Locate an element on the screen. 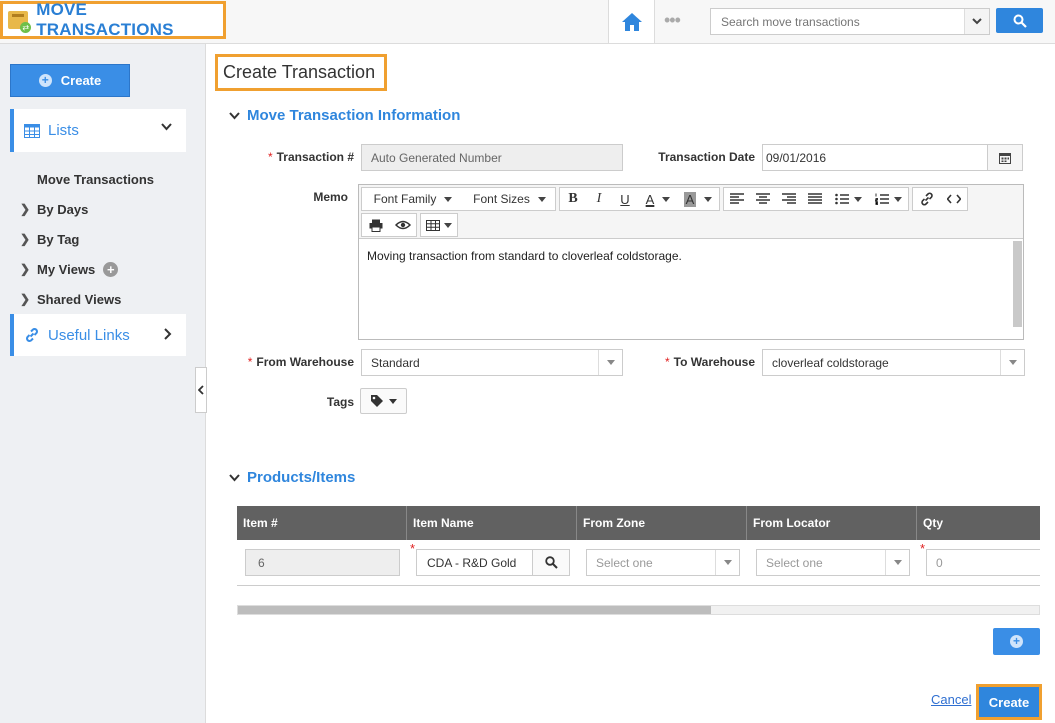 The height and width of the screenshot is (723, 1055). column-header-item-name: Item Name is located at coordinates (492, 523).